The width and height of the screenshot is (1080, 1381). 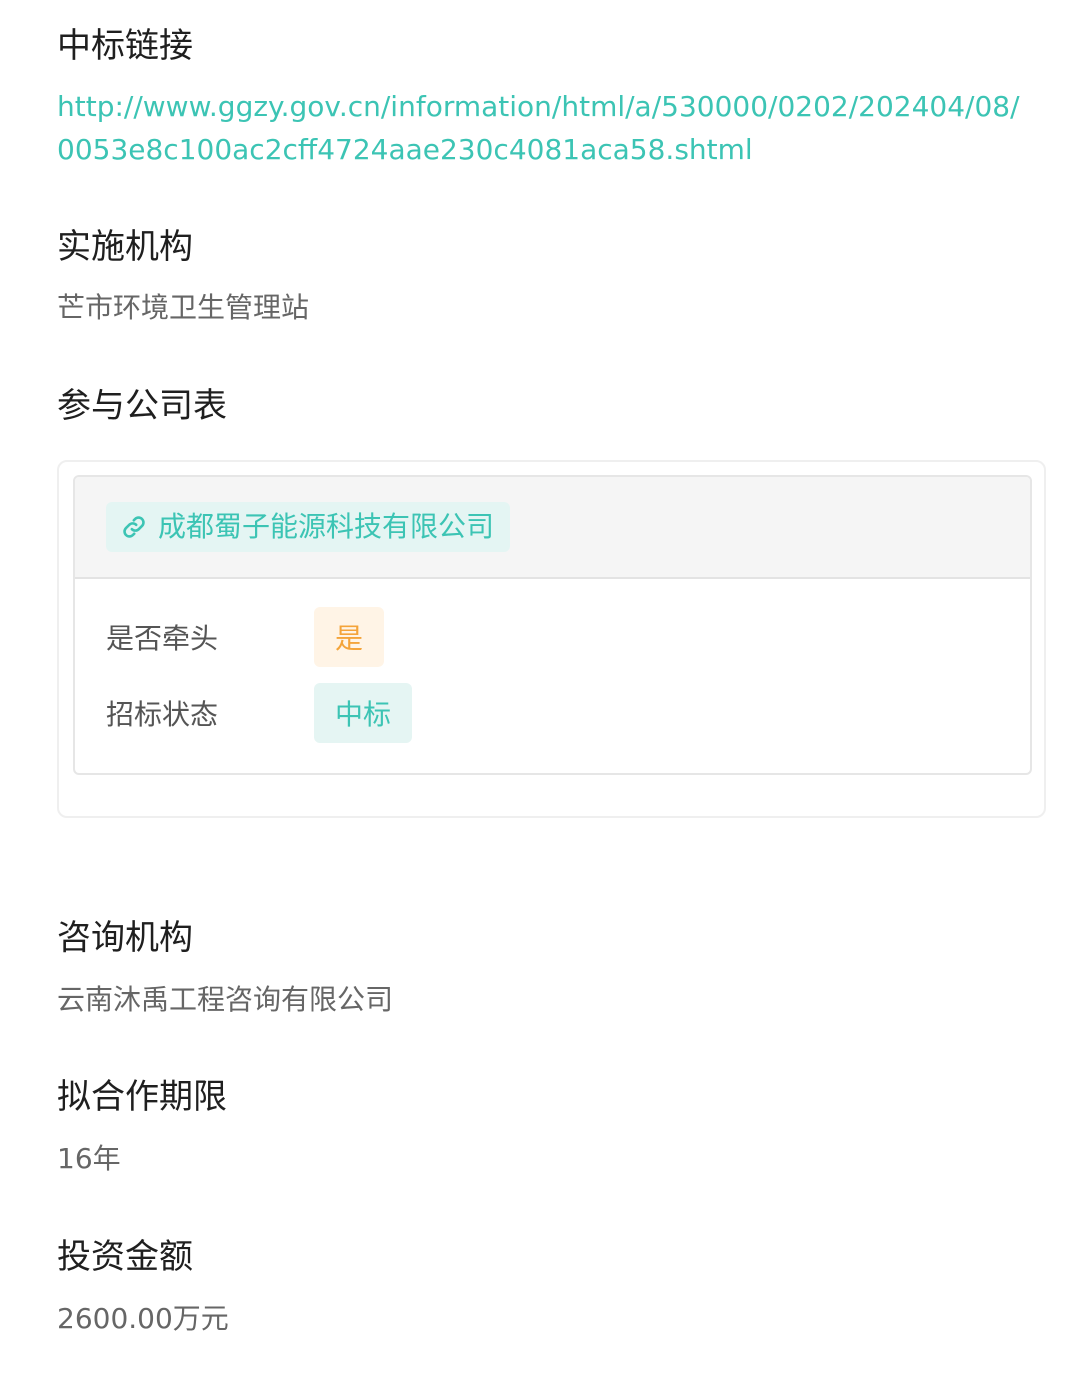 I want to click on participants-section: 参与公司表, so click(x=544, y=406).